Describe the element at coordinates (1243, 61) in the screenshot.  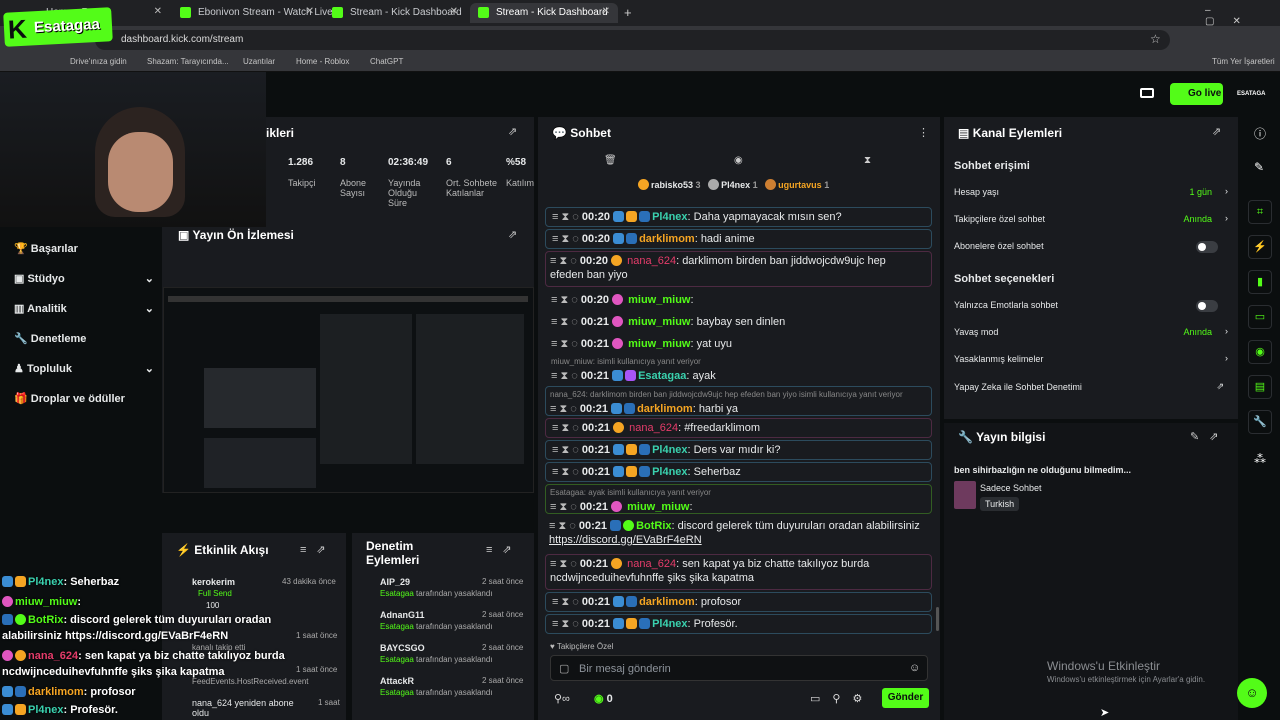
I see `all-bookmarks: Tüm Yer İşaretleri` at that location.